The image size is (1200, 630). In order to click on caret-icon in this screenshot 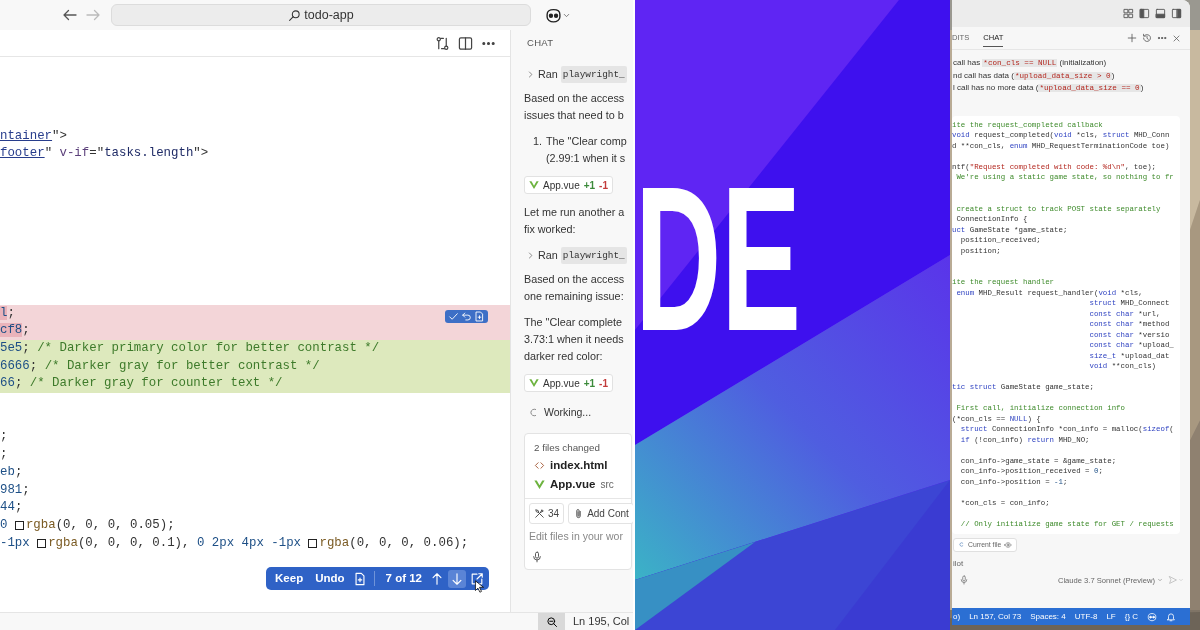, I will do `click(1160, 580)`.